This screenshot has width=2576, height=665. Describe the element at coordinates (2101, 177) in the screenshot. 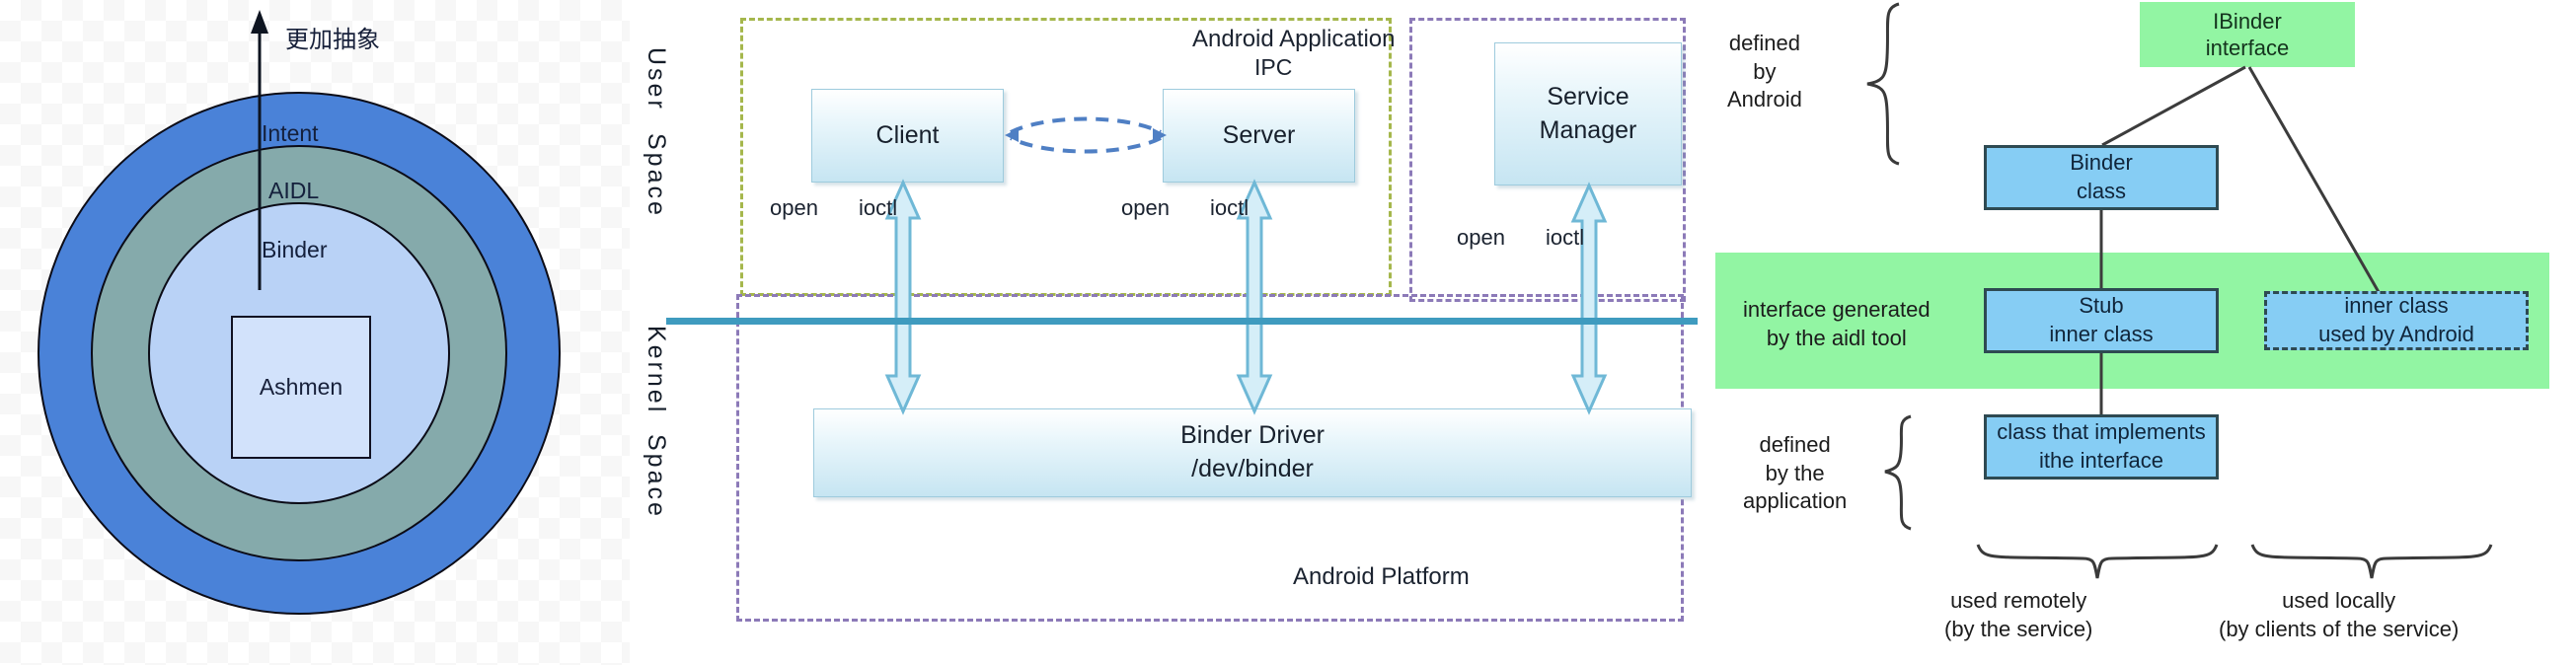

I see `binder-class-box: Binder class` at that location.